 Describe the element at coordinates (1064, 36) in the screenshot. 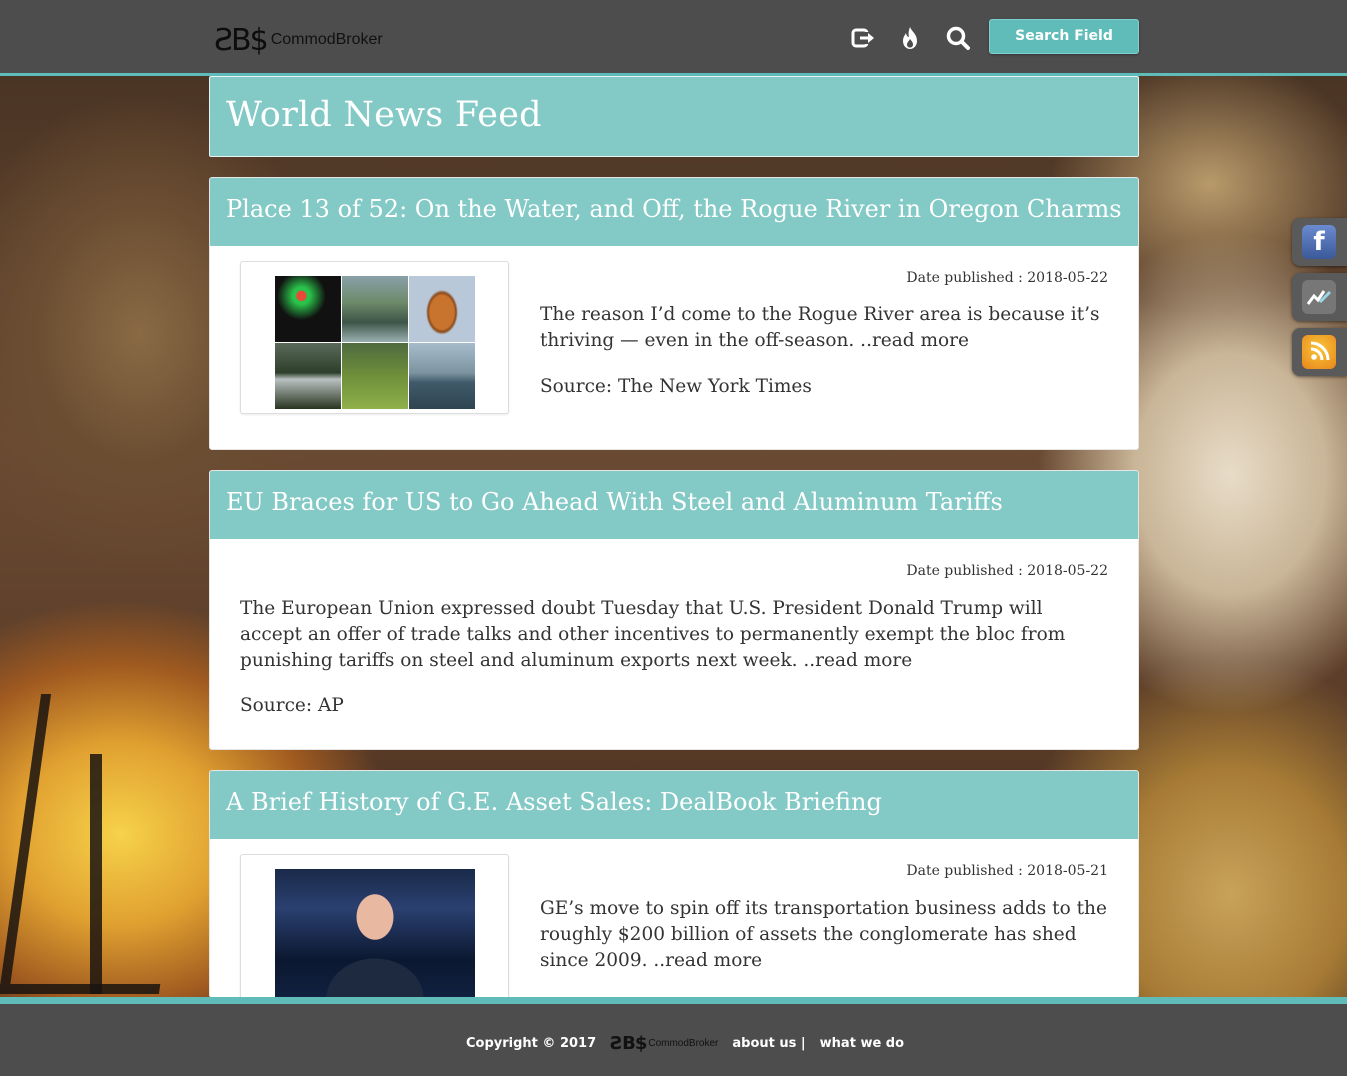

I see `search-field-button: Search Field` at that location.